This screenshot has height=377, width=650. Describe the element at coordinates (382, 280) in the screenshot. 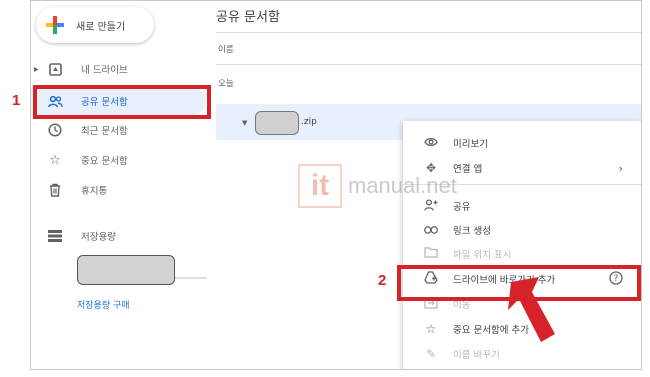

I see `annotation-number-2: 2` at that location.